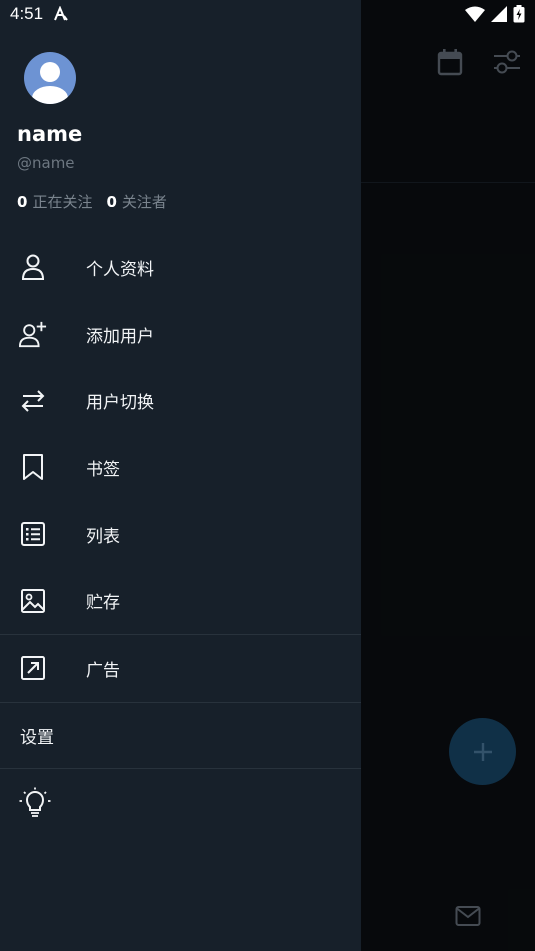 This screenshot has width=535, height=951. I want to click on user-handle: @name, so click(46, 163).